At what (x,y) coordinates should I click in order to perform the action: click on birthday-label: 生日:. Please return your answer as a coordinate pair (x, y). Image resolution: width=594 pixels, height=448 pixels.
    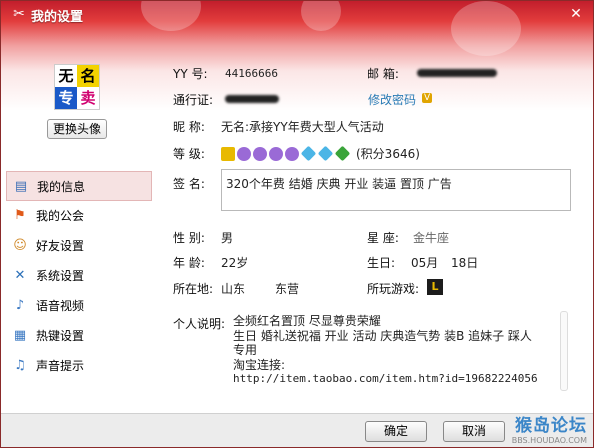
    Looking at the image, I should click on (381, 263).